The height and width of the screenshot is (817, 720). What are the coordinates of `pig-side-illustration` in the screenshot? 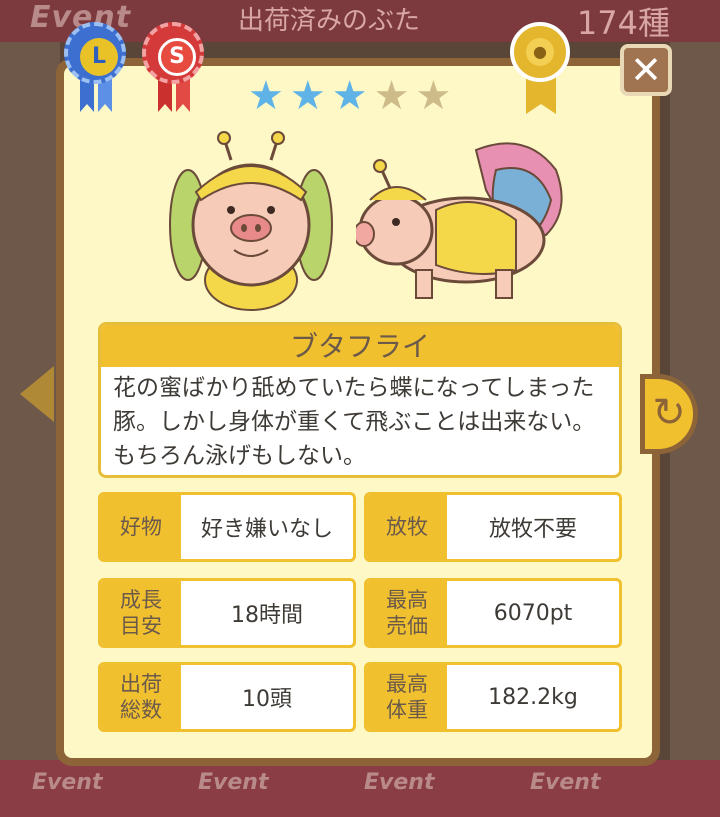 It's located at (459, 220).